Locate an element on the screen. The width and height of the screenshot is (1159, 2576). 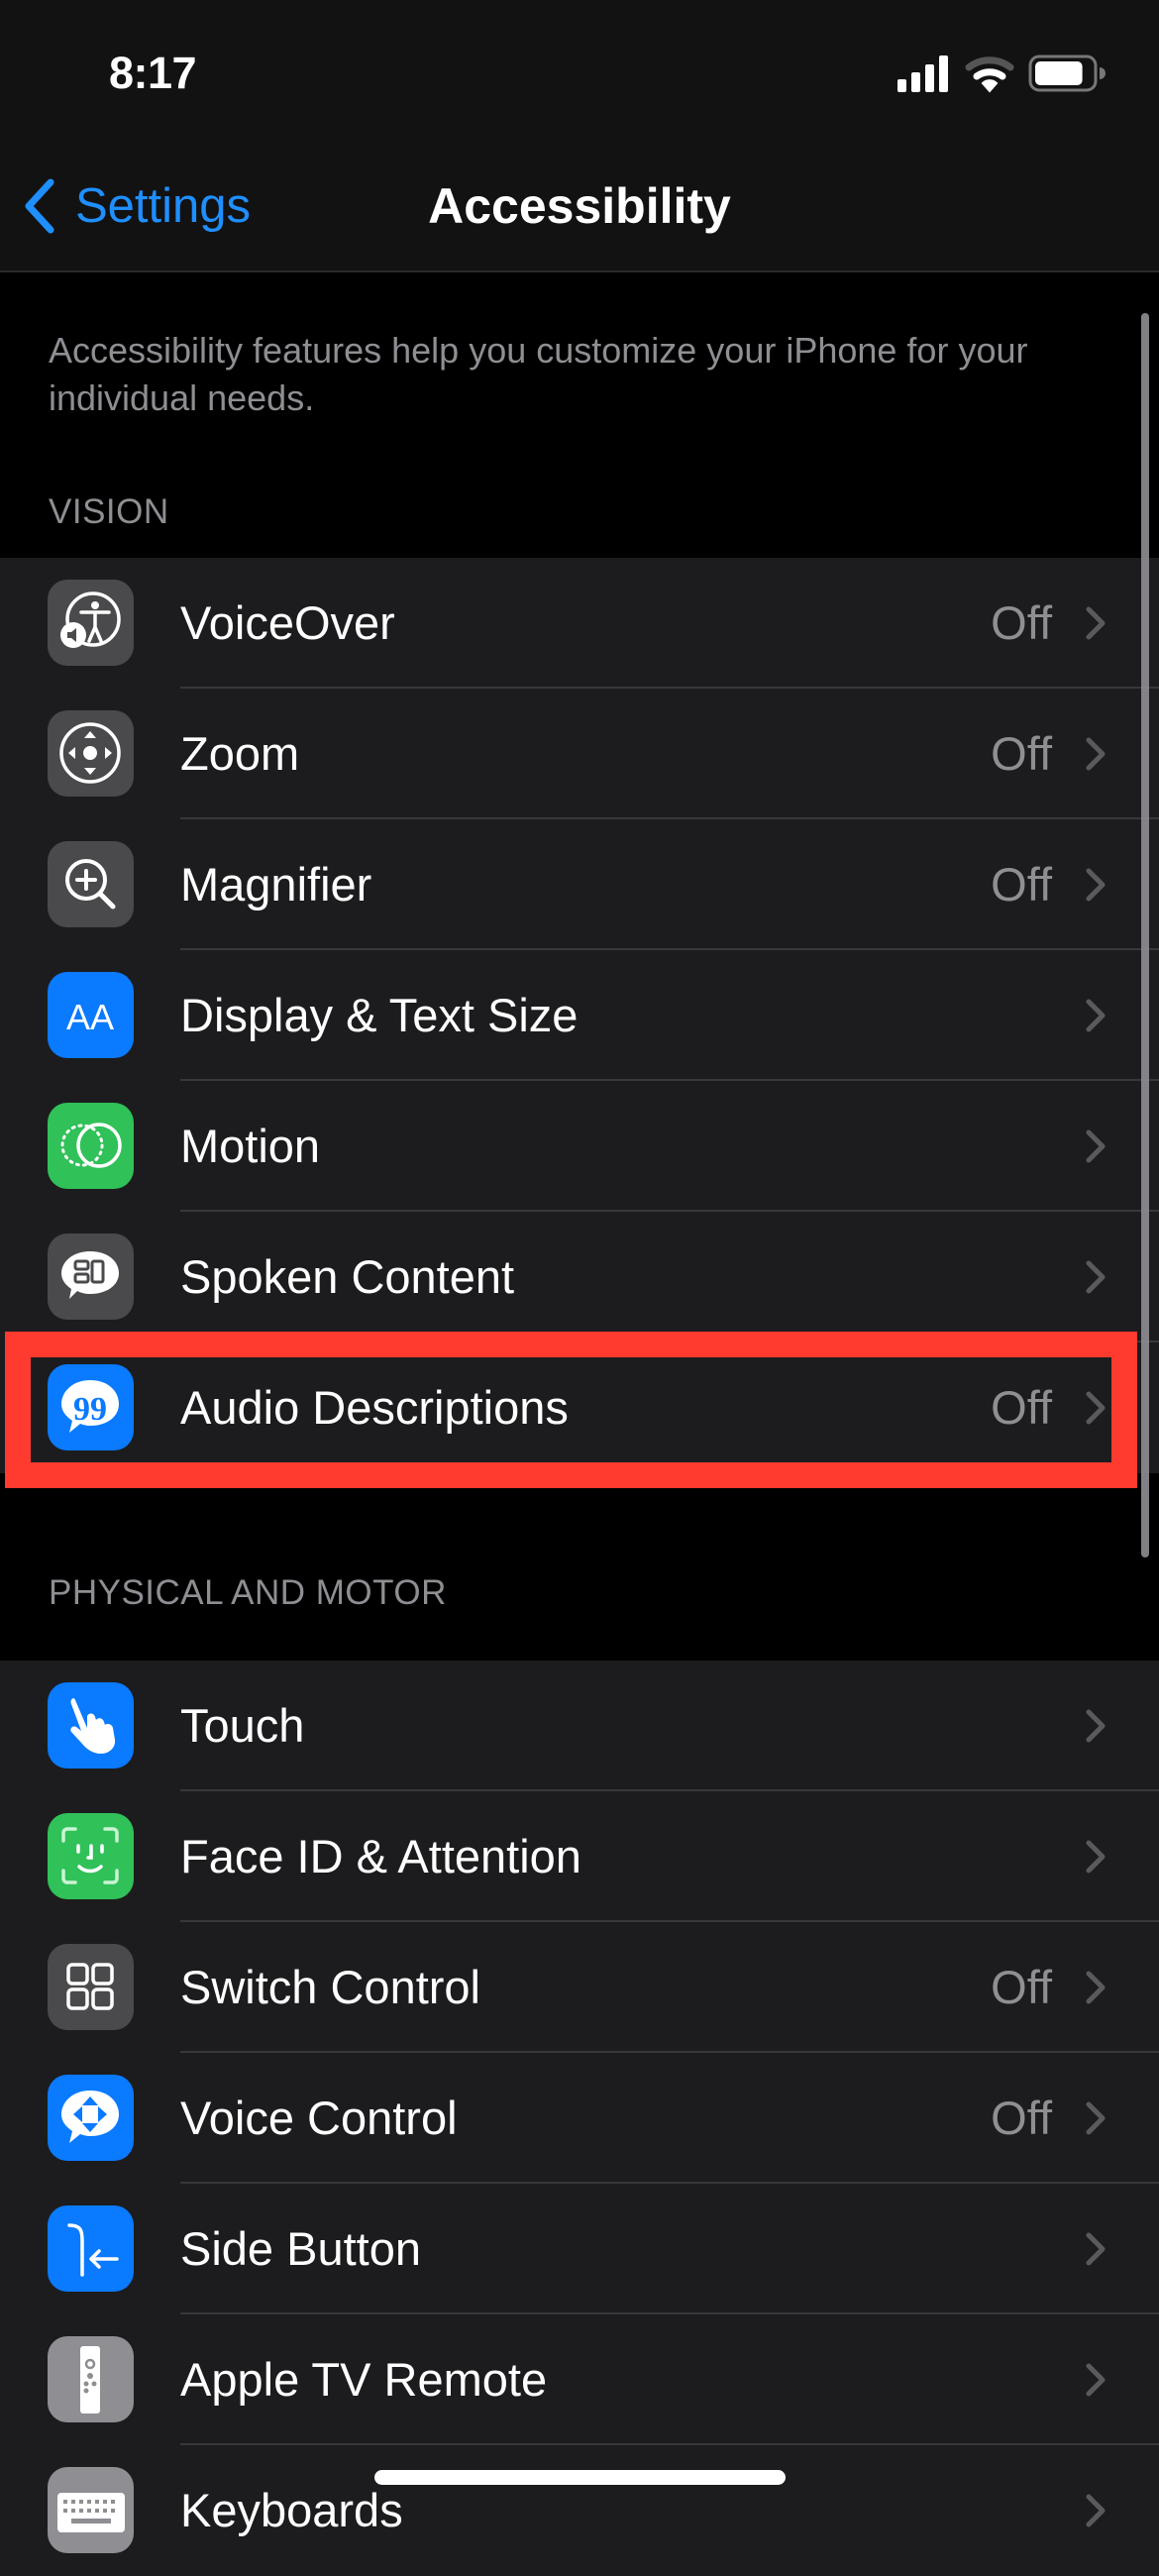
keyboard-icon is located at coordinates (91, 2510).